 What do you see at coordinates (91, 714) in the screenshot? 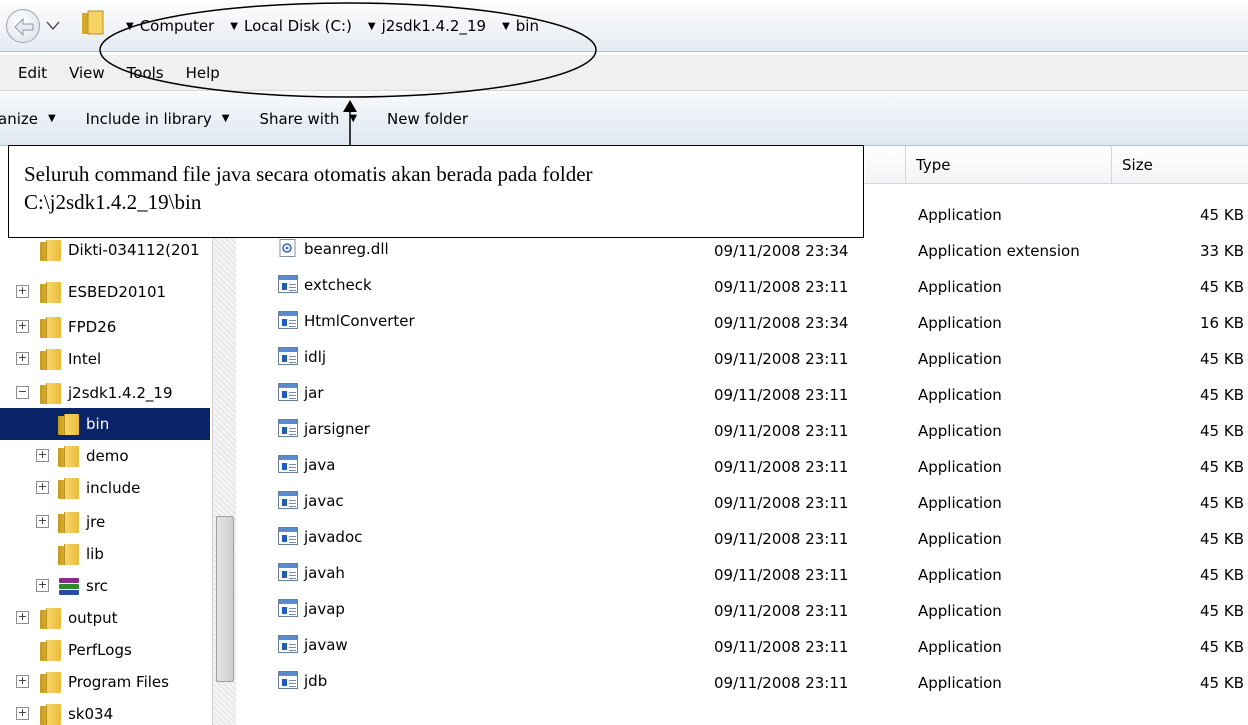
I see `nav-item-label: sk034` at bounding box center [91, 714].